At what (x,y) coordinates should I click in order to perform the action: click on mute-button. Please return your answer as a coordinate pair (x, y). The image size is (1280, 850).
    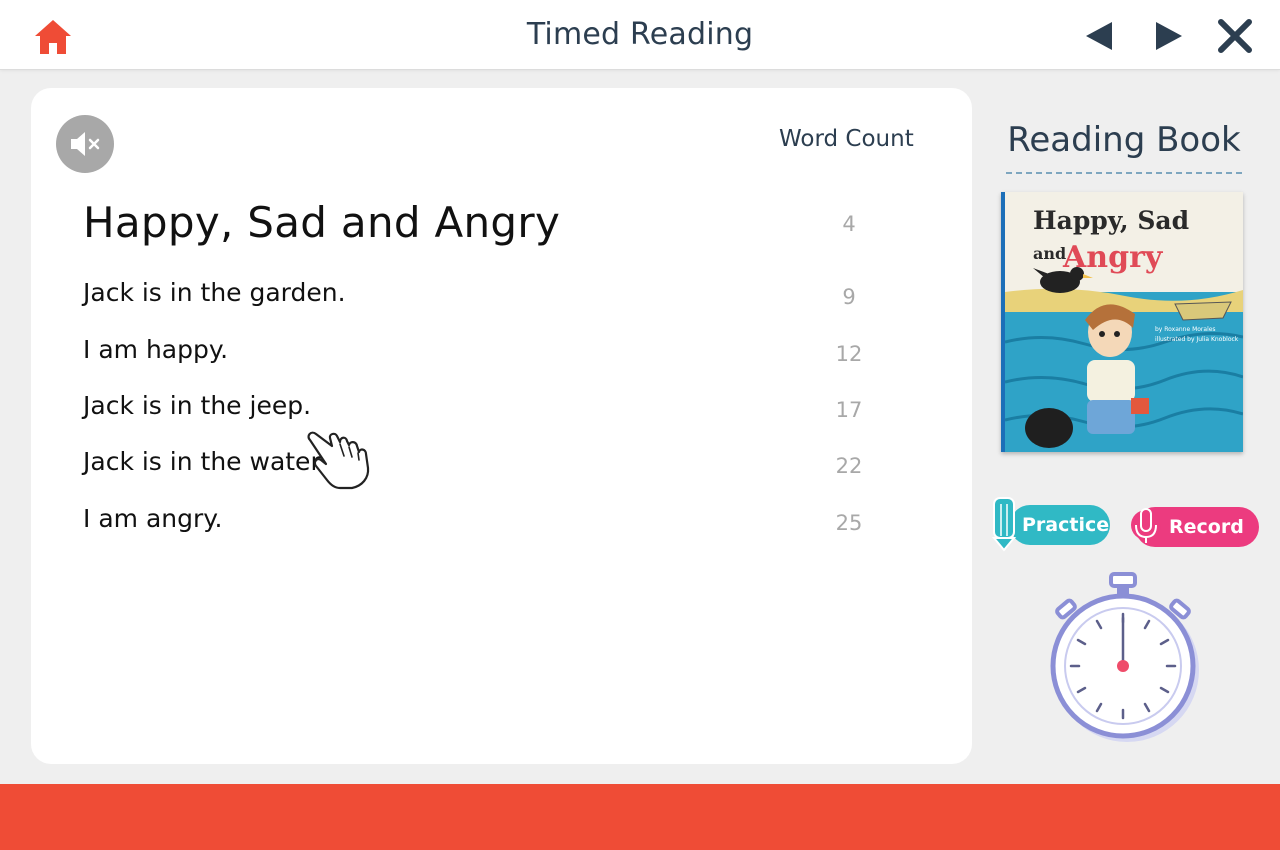
    Looking at the image, I should click on (85, 144).